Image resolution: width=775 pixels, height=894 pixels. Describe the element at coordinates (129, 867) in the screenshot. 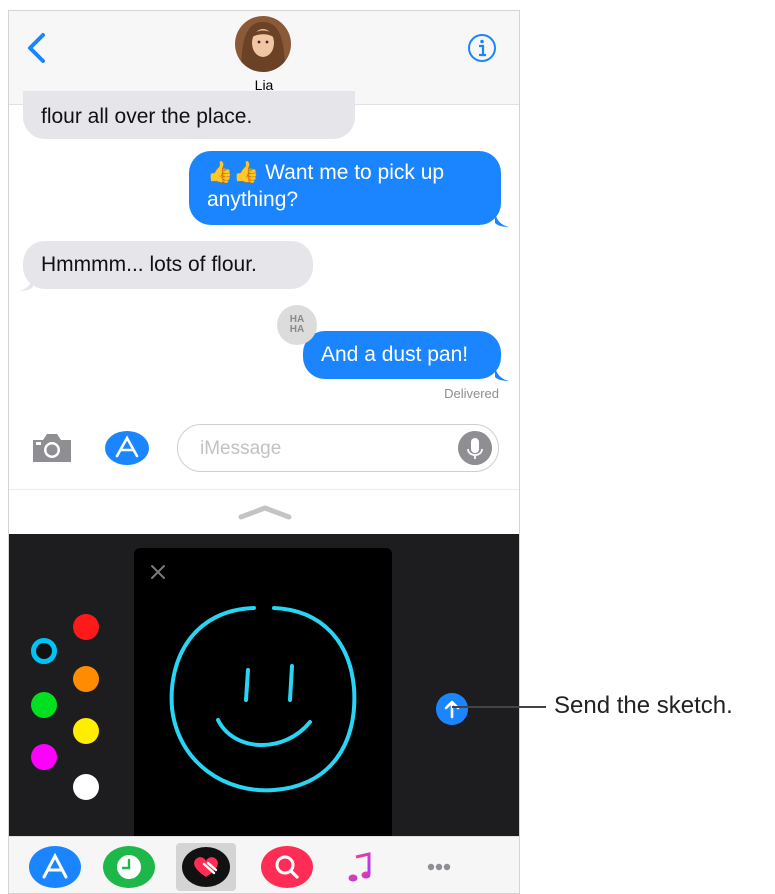

I see `clock-icon` at that location.